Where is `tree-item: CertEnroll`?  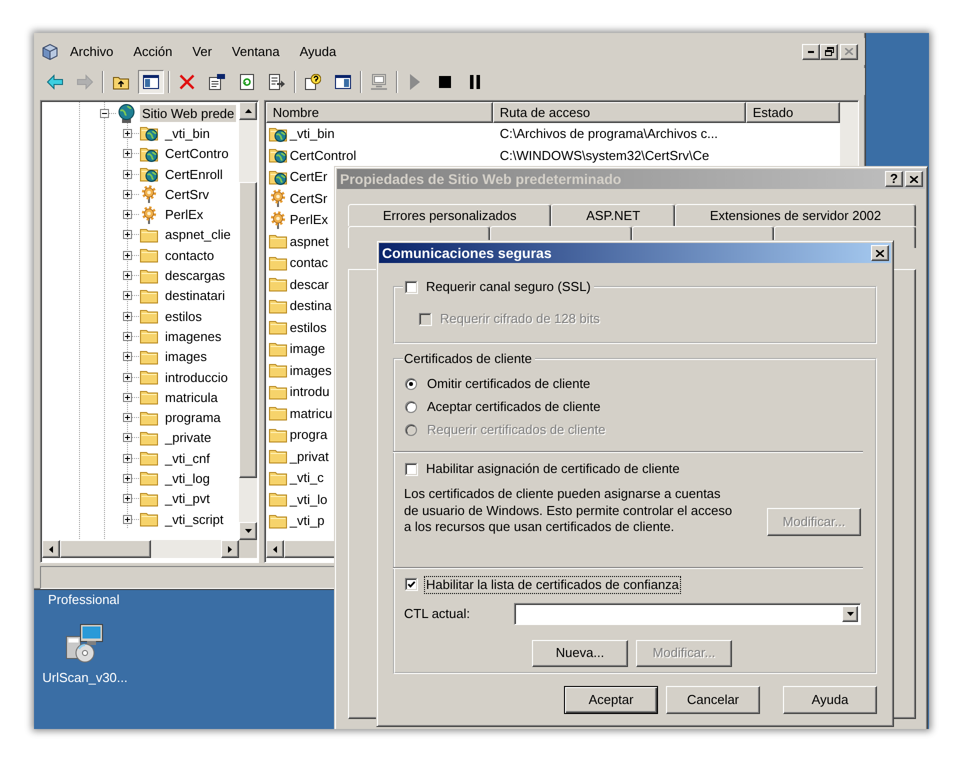 tree-item: CertEnroll is located at coordinates (194, 174).